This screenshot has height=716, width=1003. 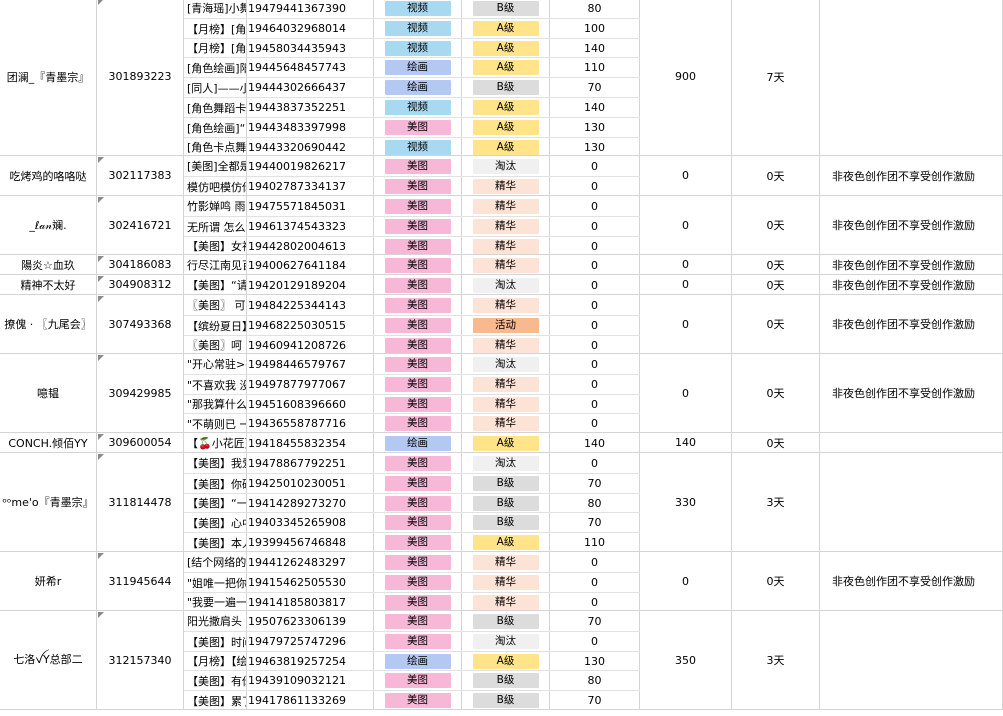 What do you see at coordinates (48, 502) in the screenshot?
I see `author-name-cell: ᵒᵒme'o『青墨宗』` at bounding box center [48, 502].